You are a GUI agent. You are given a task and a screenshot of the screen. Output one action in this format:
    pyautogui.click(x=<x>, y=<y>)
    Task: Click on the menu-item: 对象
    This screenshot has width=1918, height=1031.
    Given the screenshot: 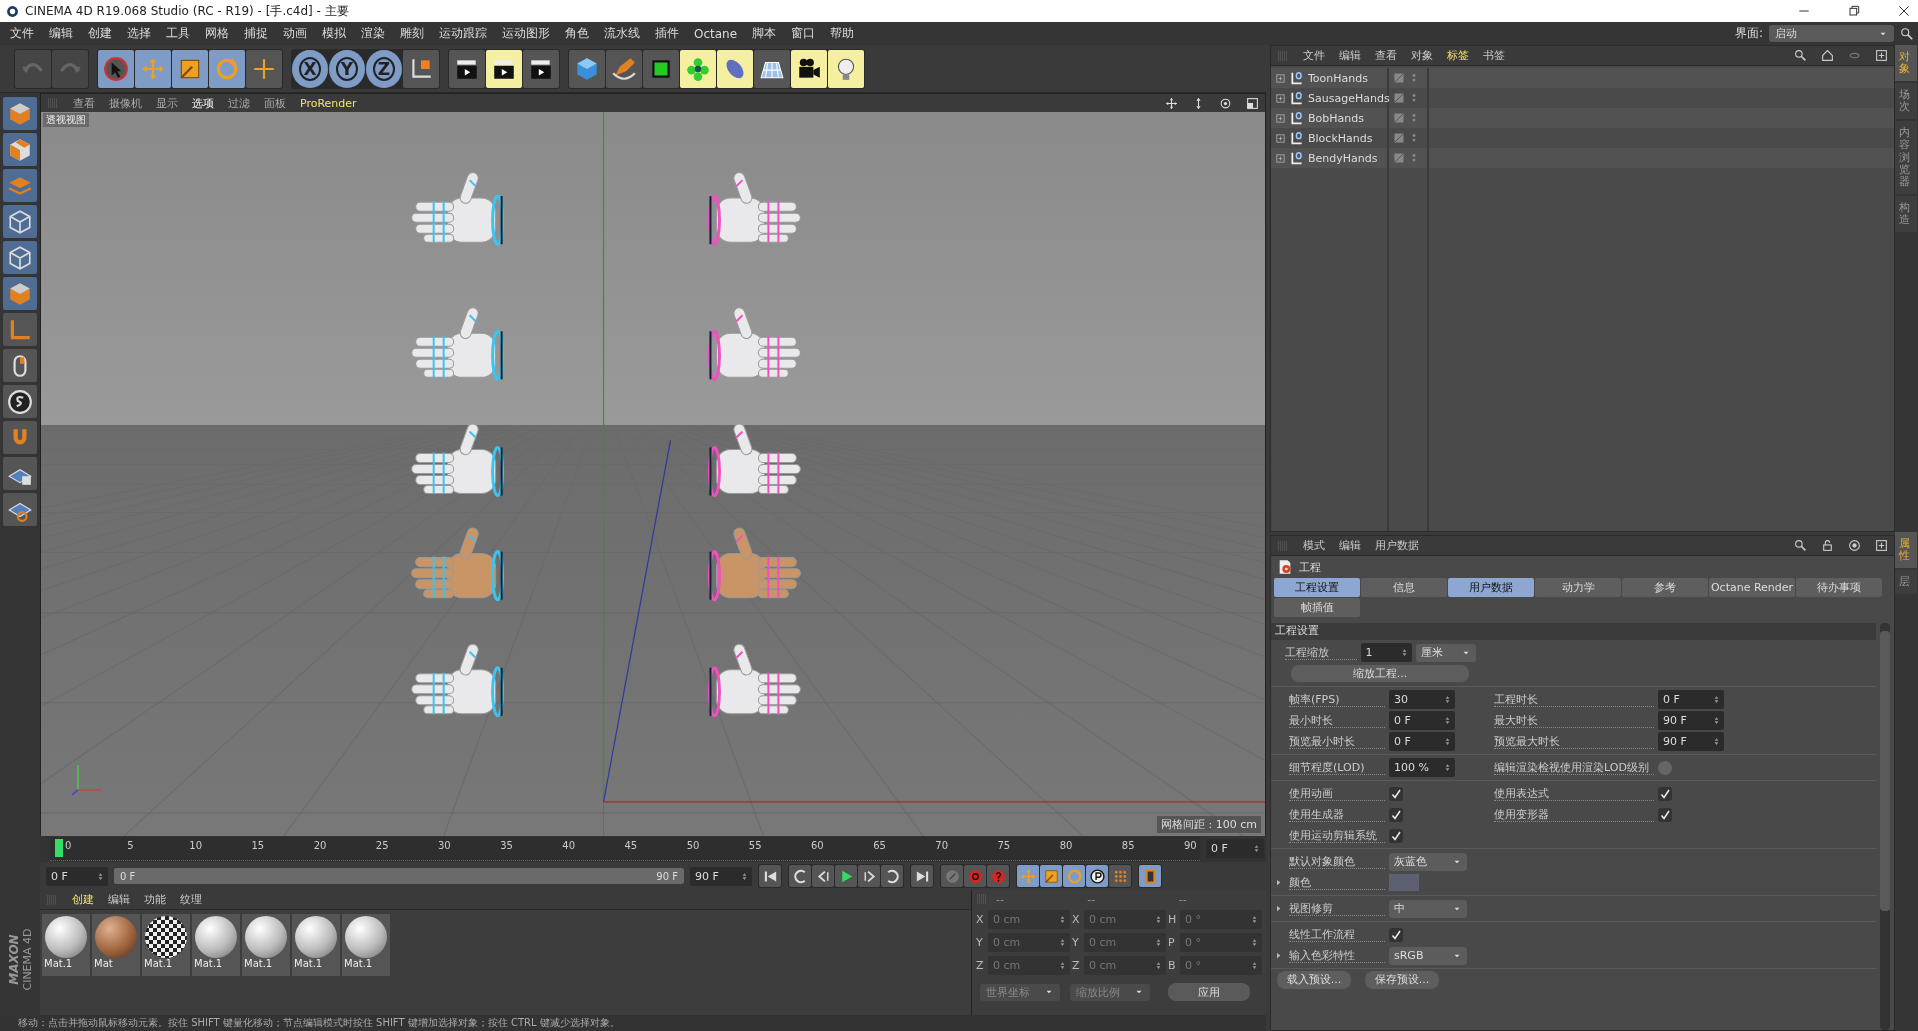 What is the action you would take?
    pyautogui.click(x=1422, y=55)
    